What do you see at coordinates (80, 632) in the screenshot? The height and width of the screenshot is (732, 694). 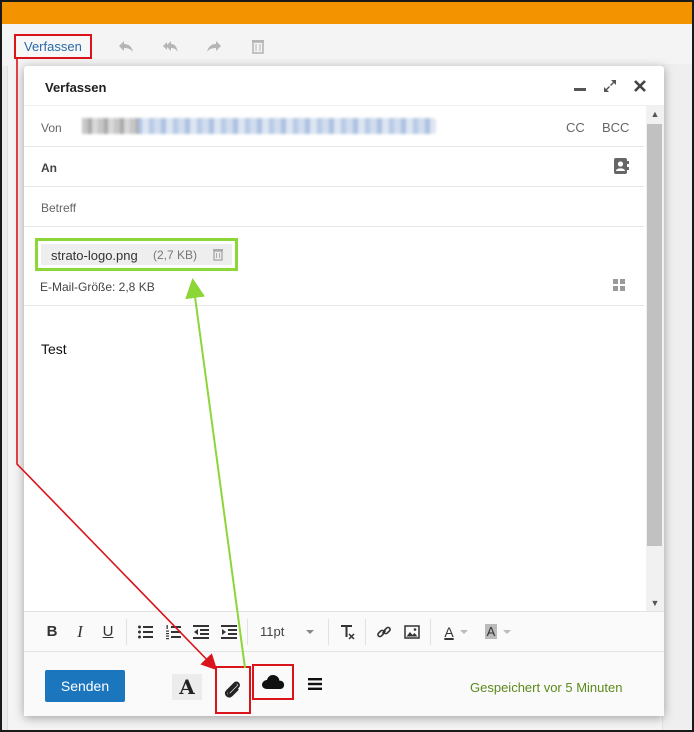 I see `italic-icon: I` at bounding box center [80, 632].